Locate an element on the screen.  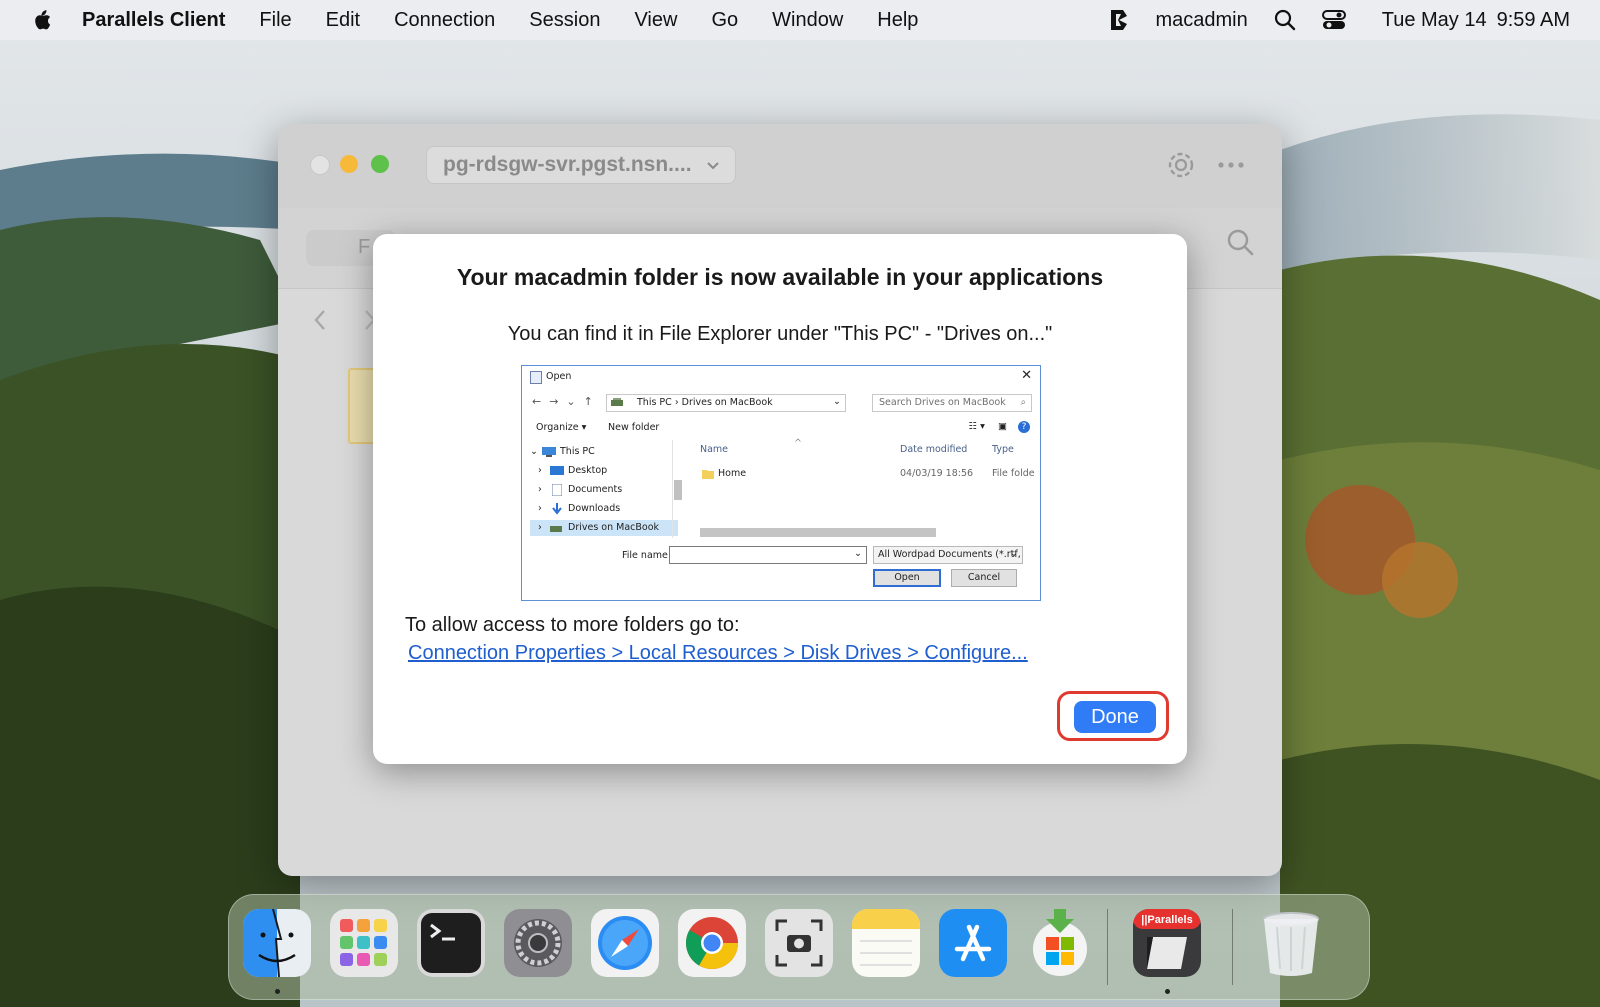
new-folder-label: New folder is located at coordinates (634, 427).